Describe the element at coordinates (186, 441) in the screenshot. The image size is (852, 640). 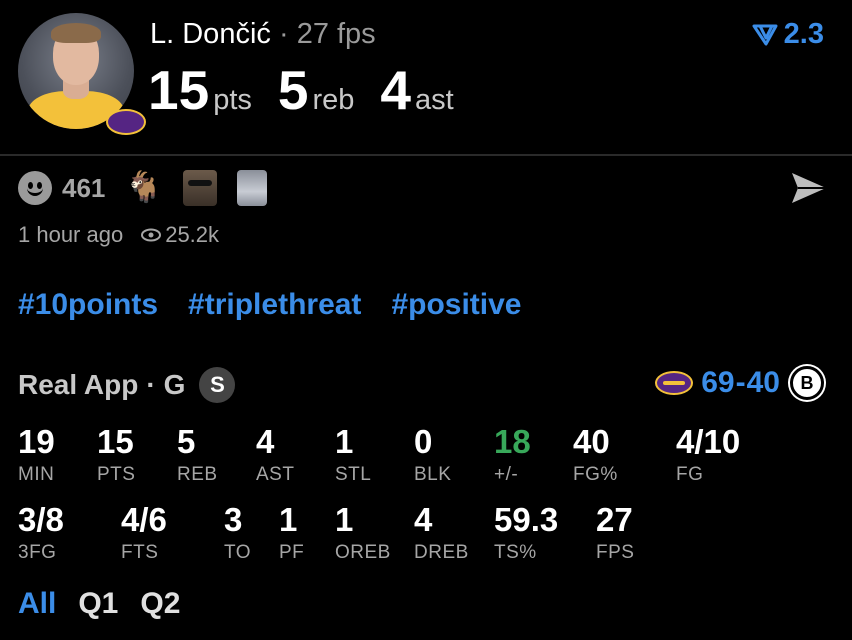
I see `stat-value: 5` at that location.